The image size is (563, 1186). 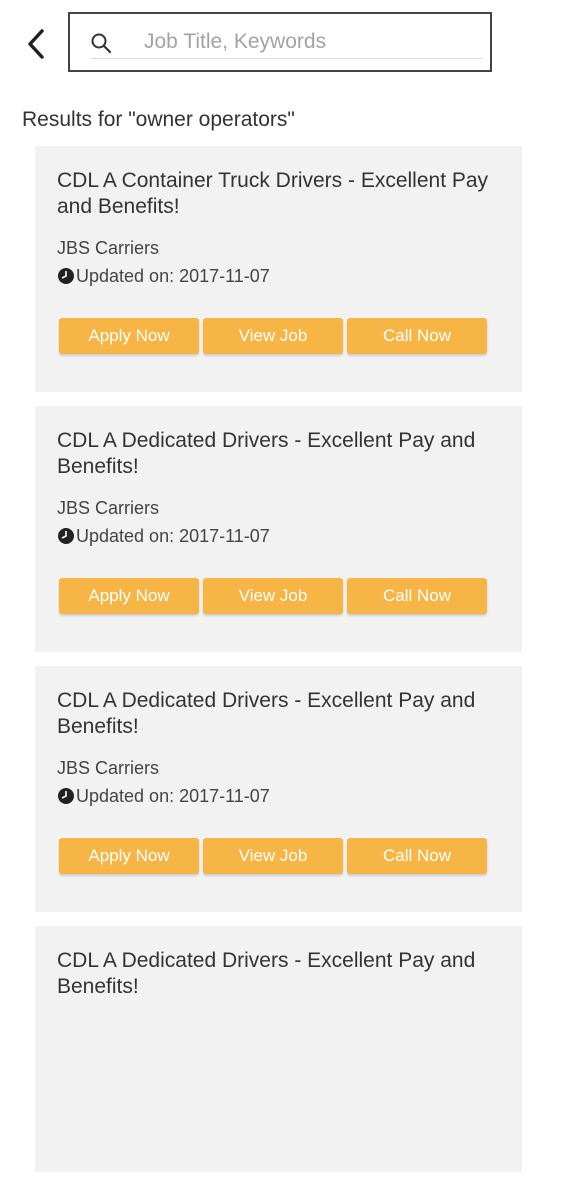 What do you see at coordinates (158, 119) in the screenshot?
I see `results-heading: Results for "owner operators"` at bounding box center [158, 119].